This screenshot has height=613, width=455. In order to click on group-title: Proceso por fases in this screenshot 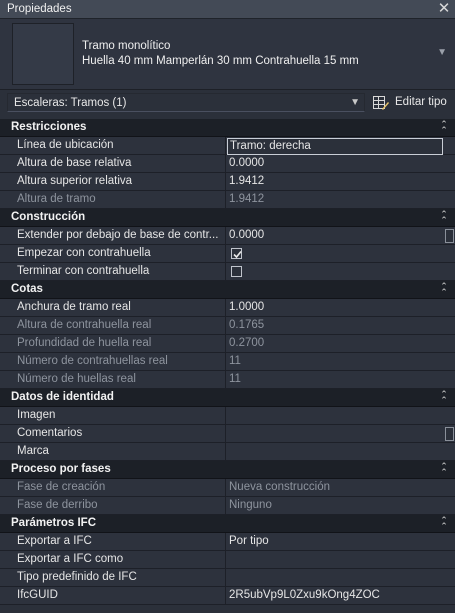, I will do `click(61, 469)`.